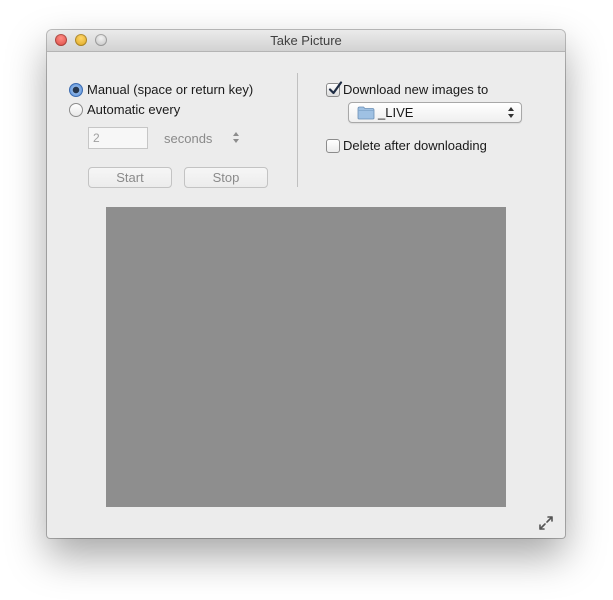 This screenshot has width=613, height=600. I want to click on seconds-unit-label: seconds, so click(188, 138).